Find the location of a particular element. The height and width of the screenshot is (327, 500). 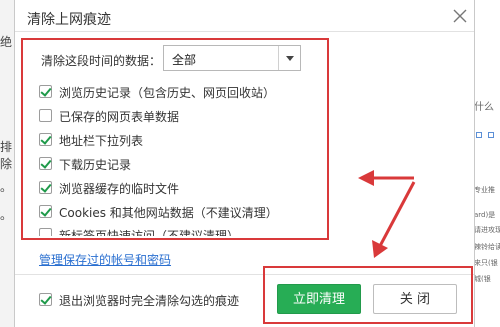

title-divider is located at coordinates (244, 31).